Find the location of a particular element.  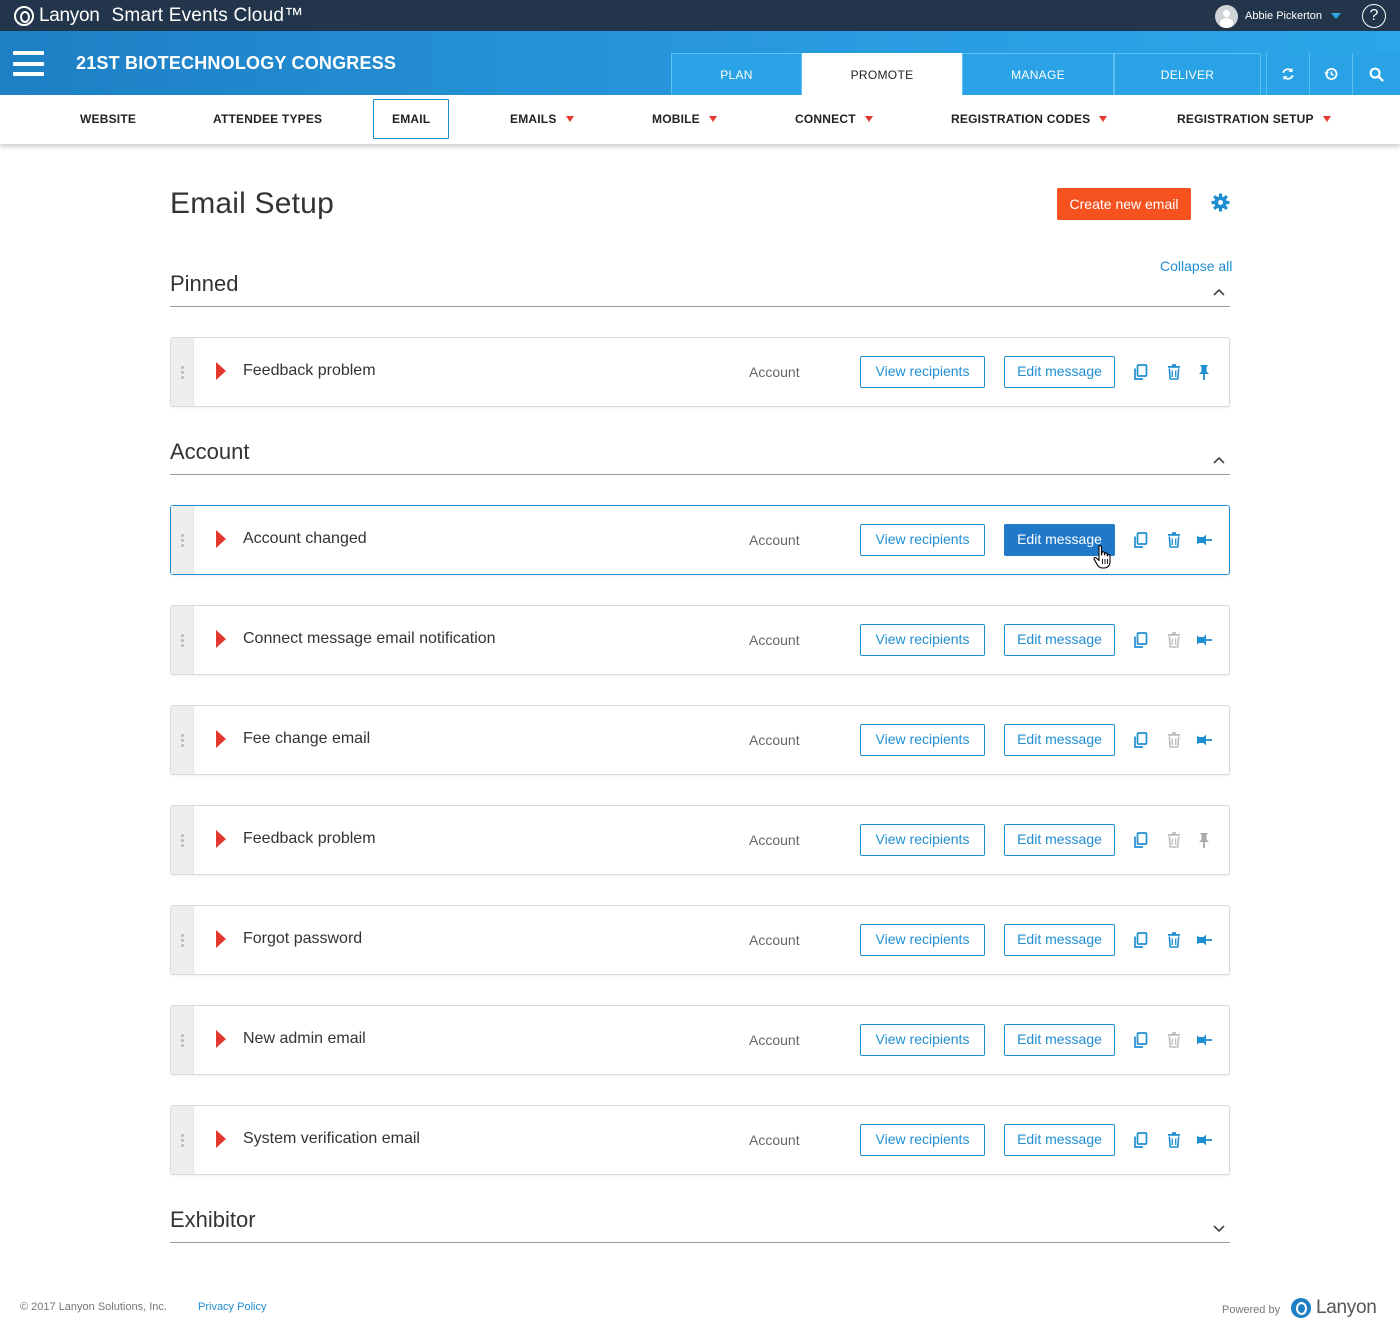

section-pinned-header: Pinned is located at coordinates (700, 289).